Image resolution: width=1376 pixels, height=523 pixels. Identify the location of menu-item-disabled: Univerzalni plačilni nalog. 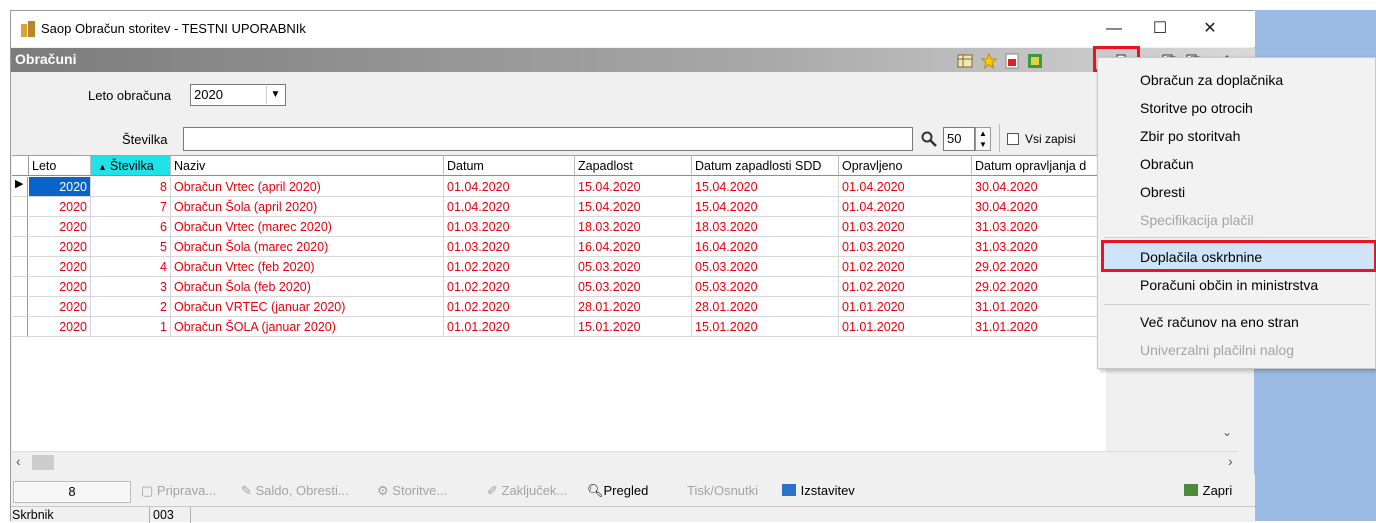
(1217, 350).